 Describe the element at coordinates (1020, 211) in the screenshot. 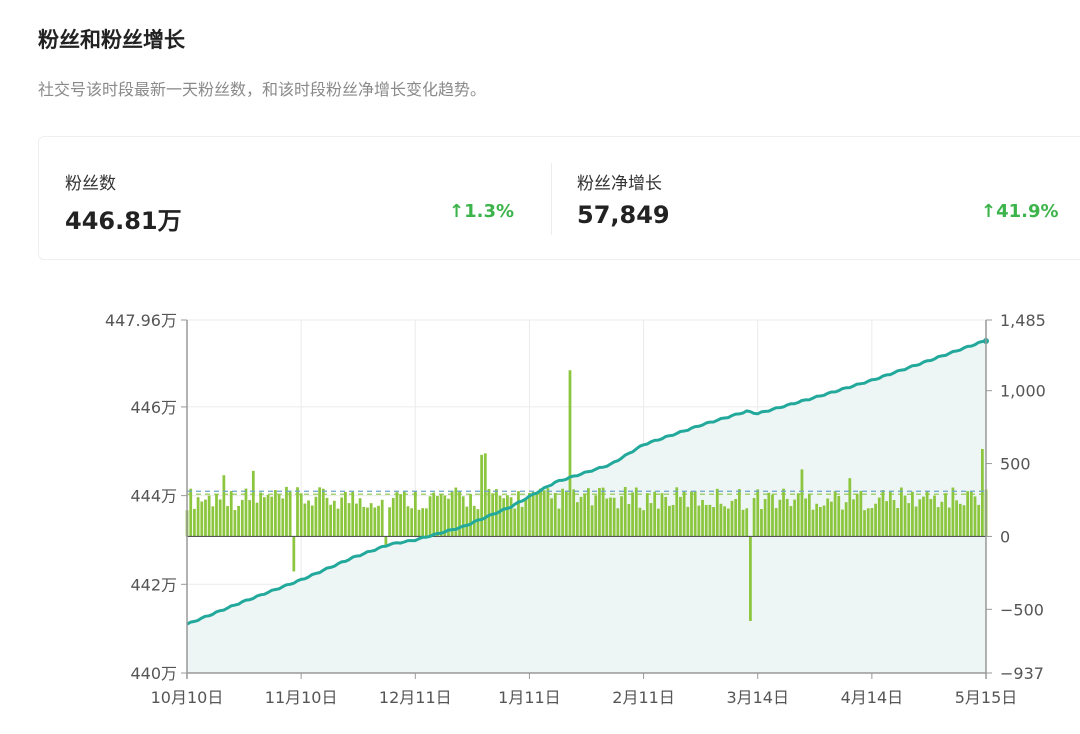

I see `stat-change-up: ↑41.9%` at that location.